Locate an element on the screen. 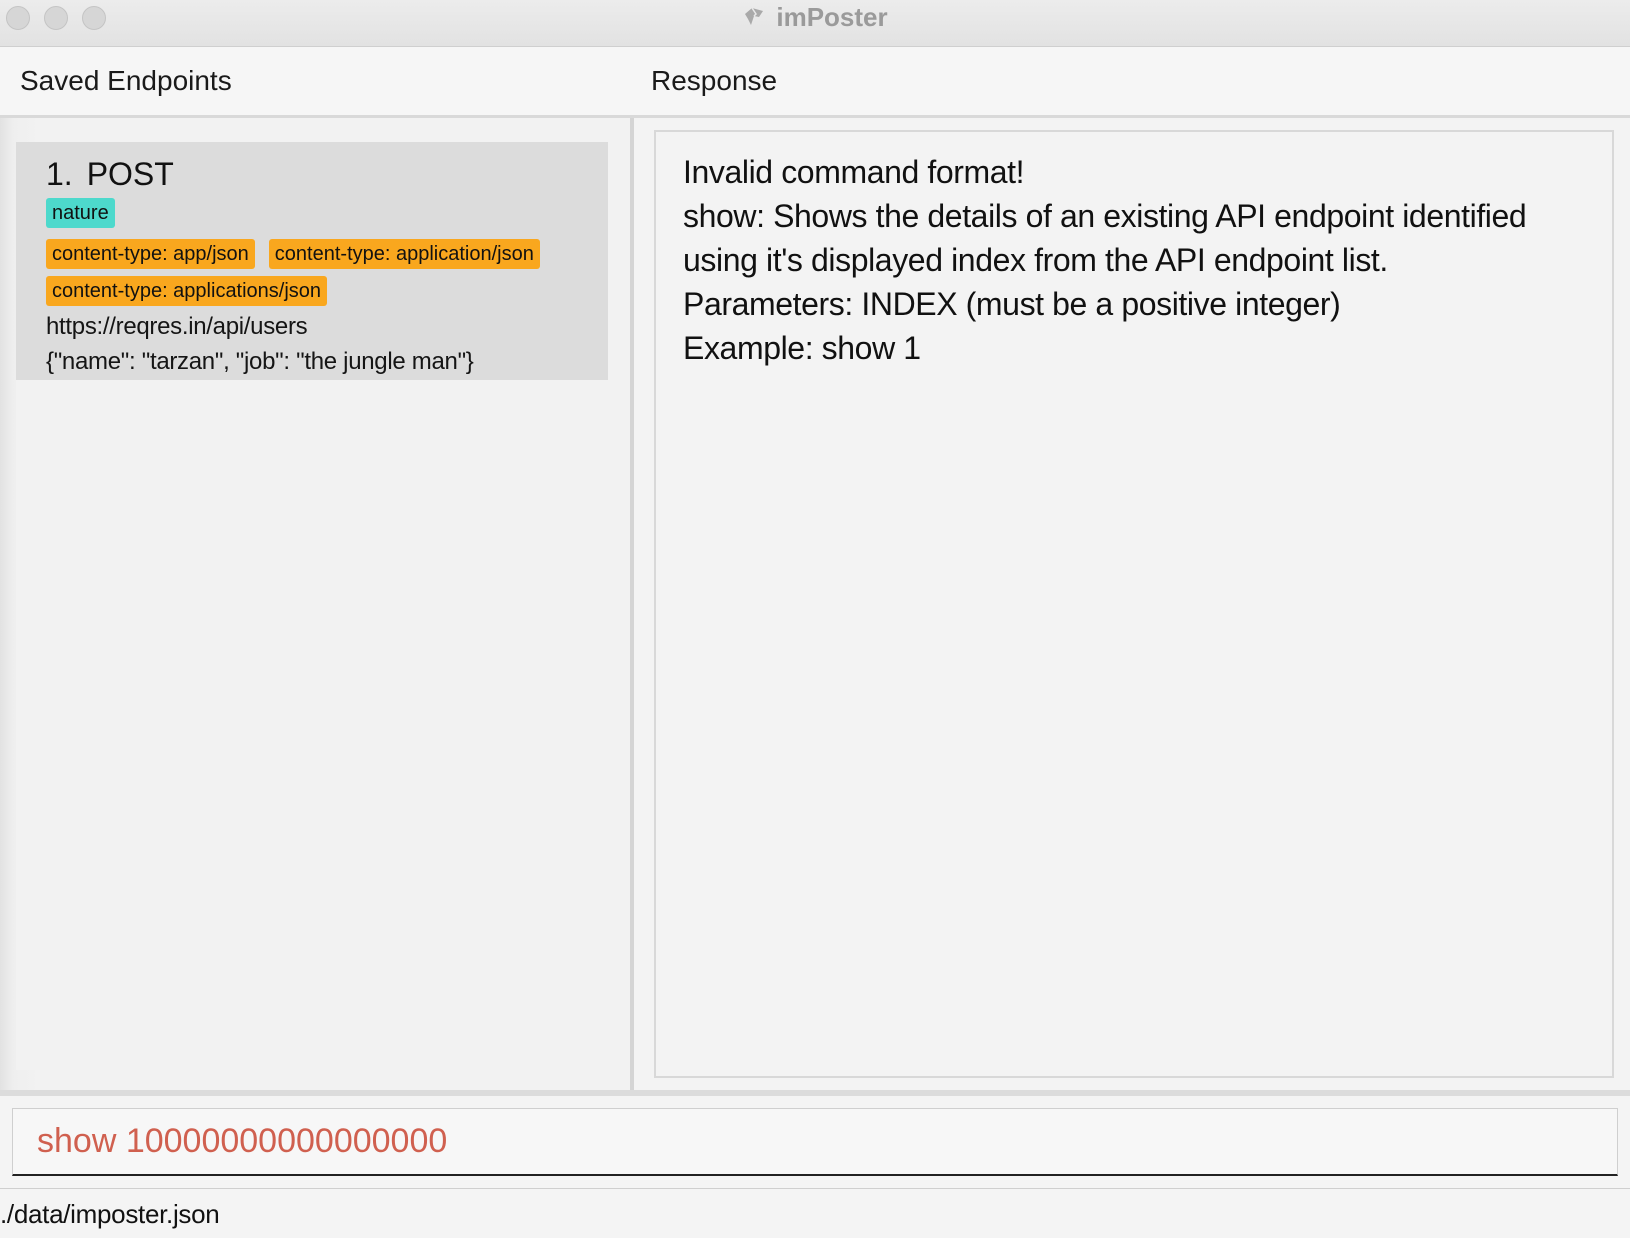  response-line: Invalid command format! is located at coordinates (854, 172).